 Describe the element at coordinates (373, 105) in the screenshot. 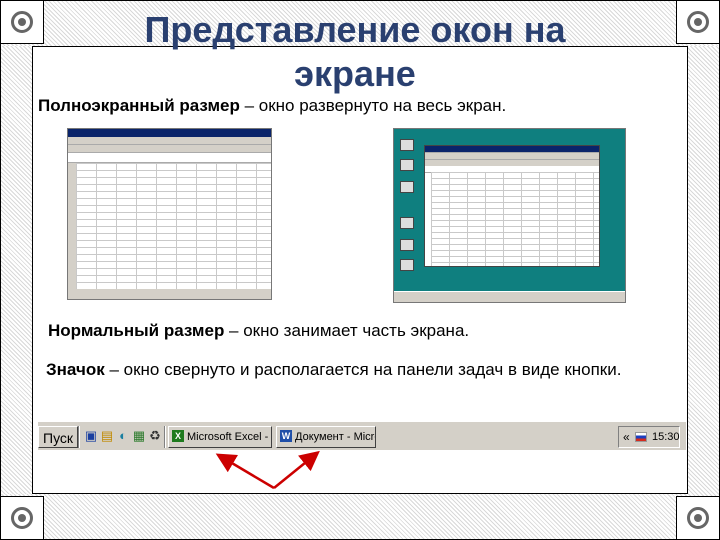

I see `fullscreen-text: – окно развернуто на весь экран.` at that location.